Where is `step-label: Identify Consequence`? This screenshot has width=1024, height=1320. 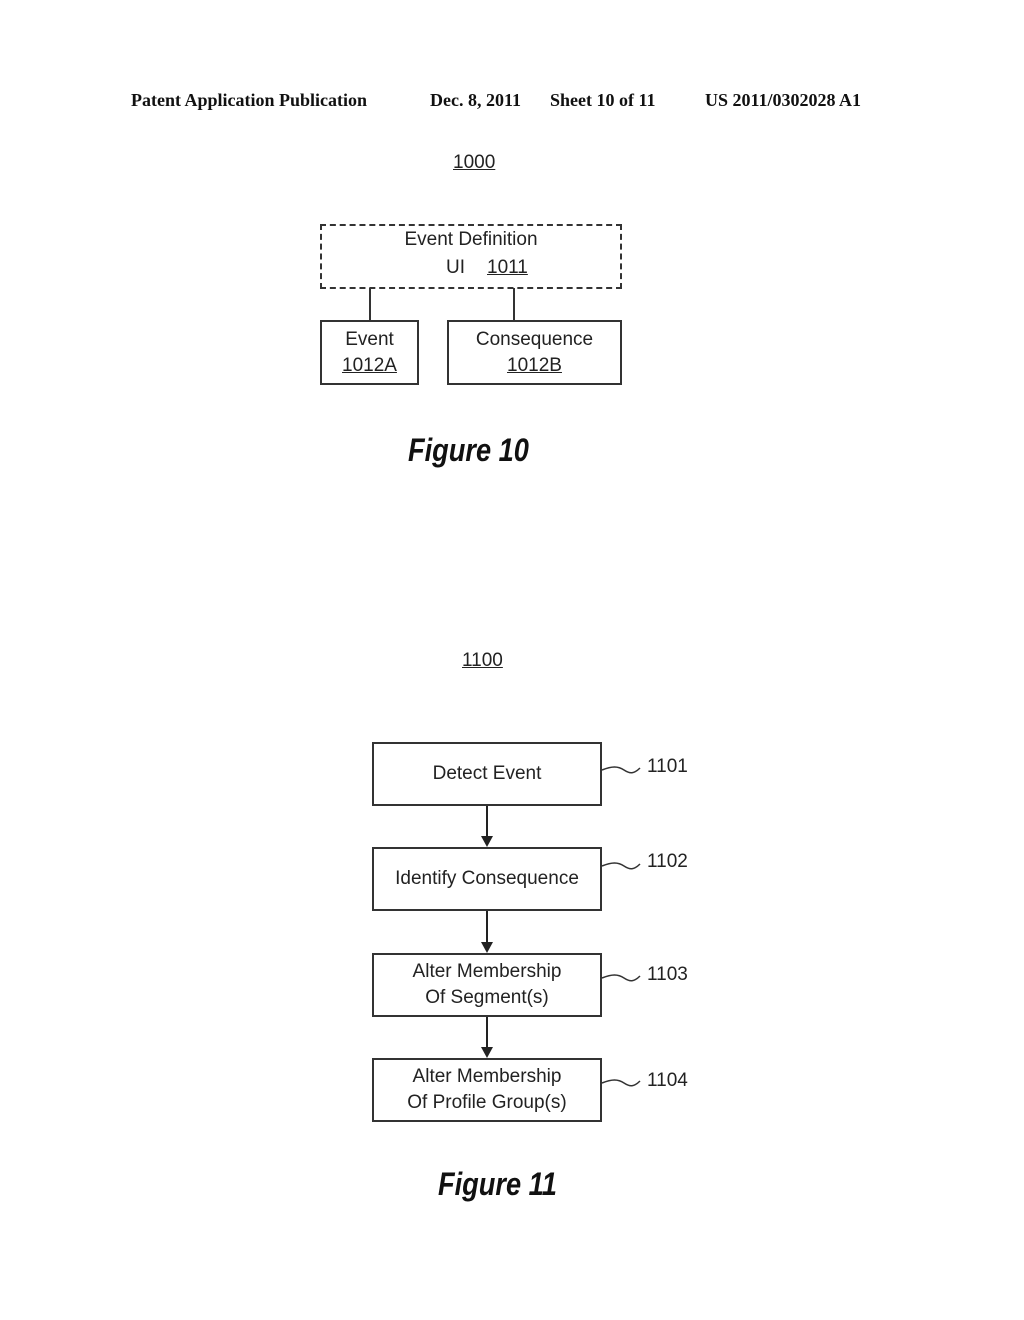 step-label: Identify Consequence is located at coordinates (487, 878).